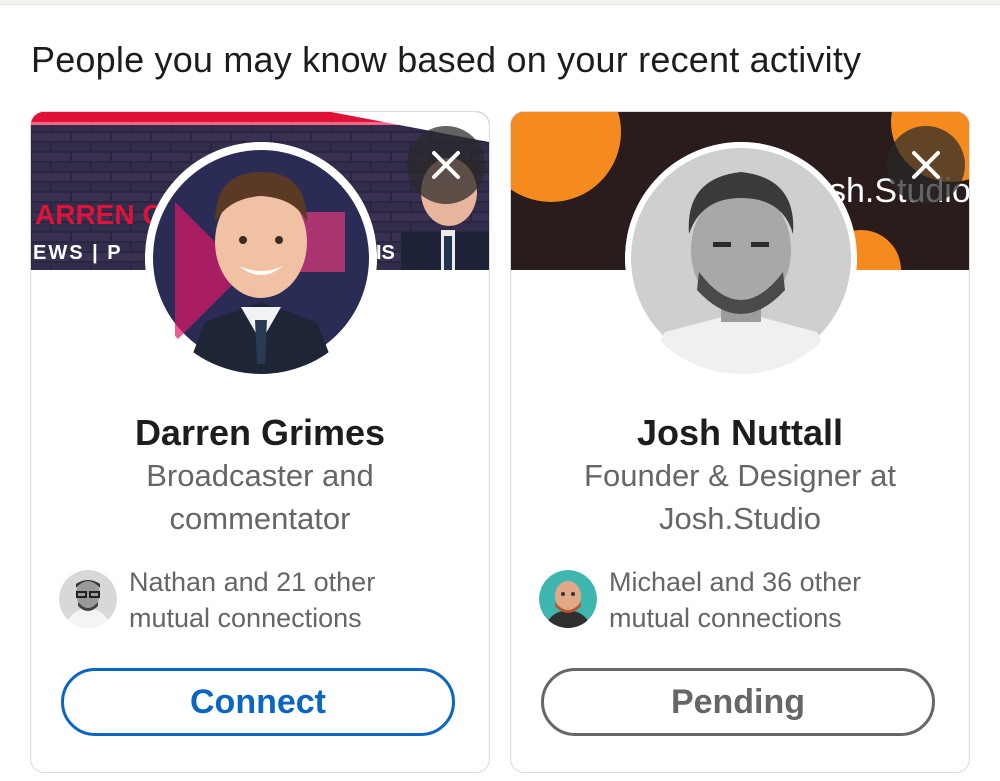  What do you see at coordinates (99, 214) in the screenshot?
I see `banner-text-top: ARREN G` at bounding box center [99, 214].